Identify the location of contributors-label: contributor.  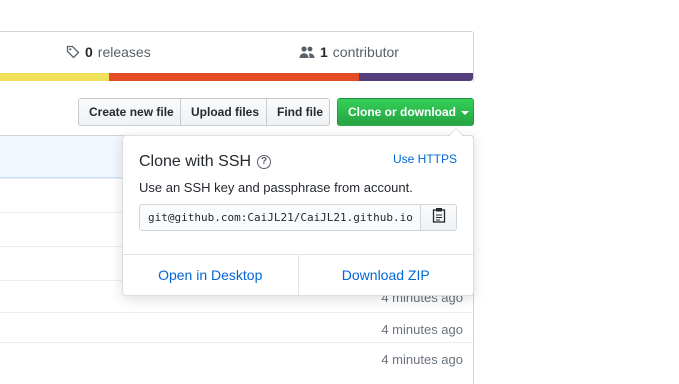
(365, 52).